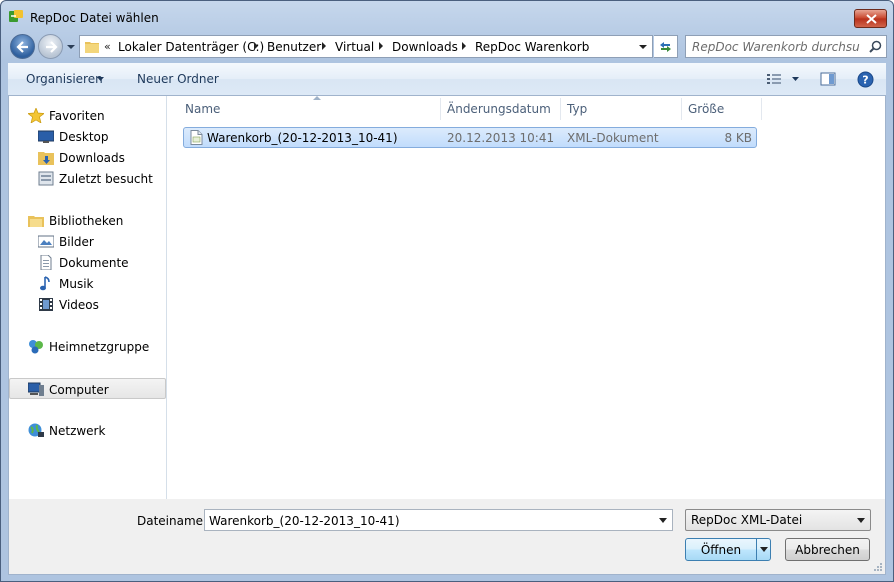 This screenshot has width=894, height=582. What do you see at coordinates (203, 109) in the screenshot?
I see `column-header-label: Name` at bounding box center [203, 109].